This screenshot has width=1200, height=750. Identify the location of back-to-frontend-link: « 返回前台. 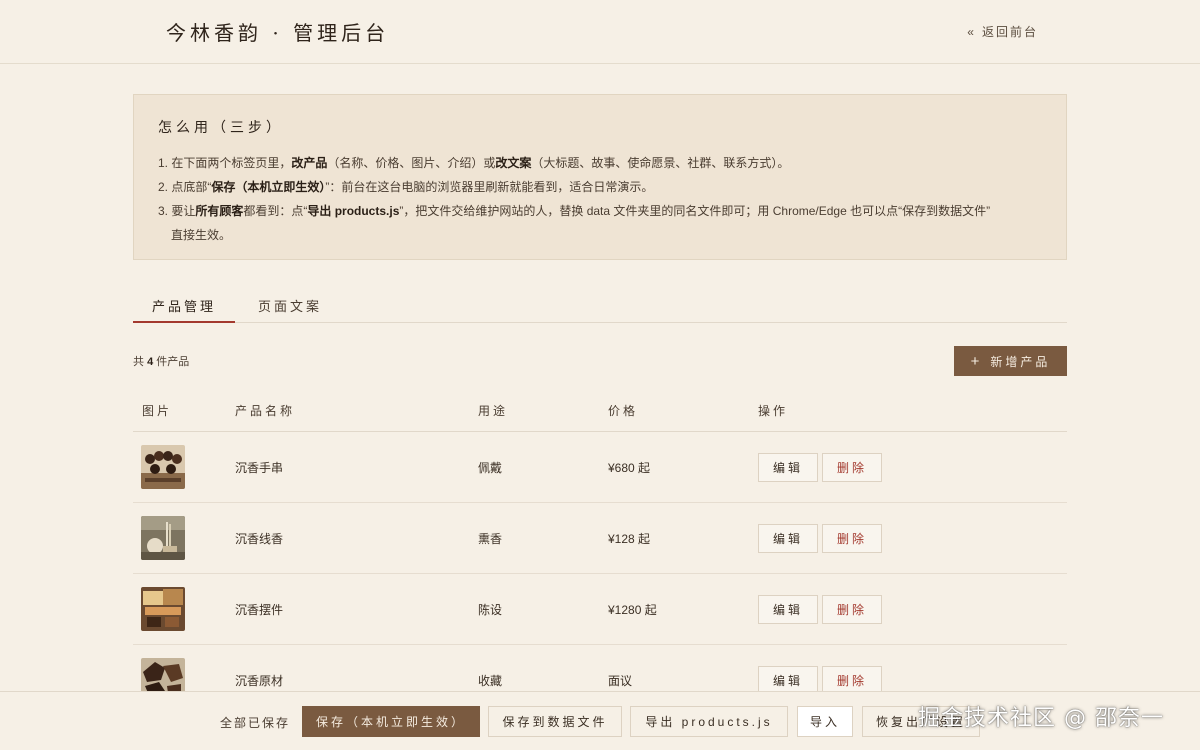
(1002, 31).